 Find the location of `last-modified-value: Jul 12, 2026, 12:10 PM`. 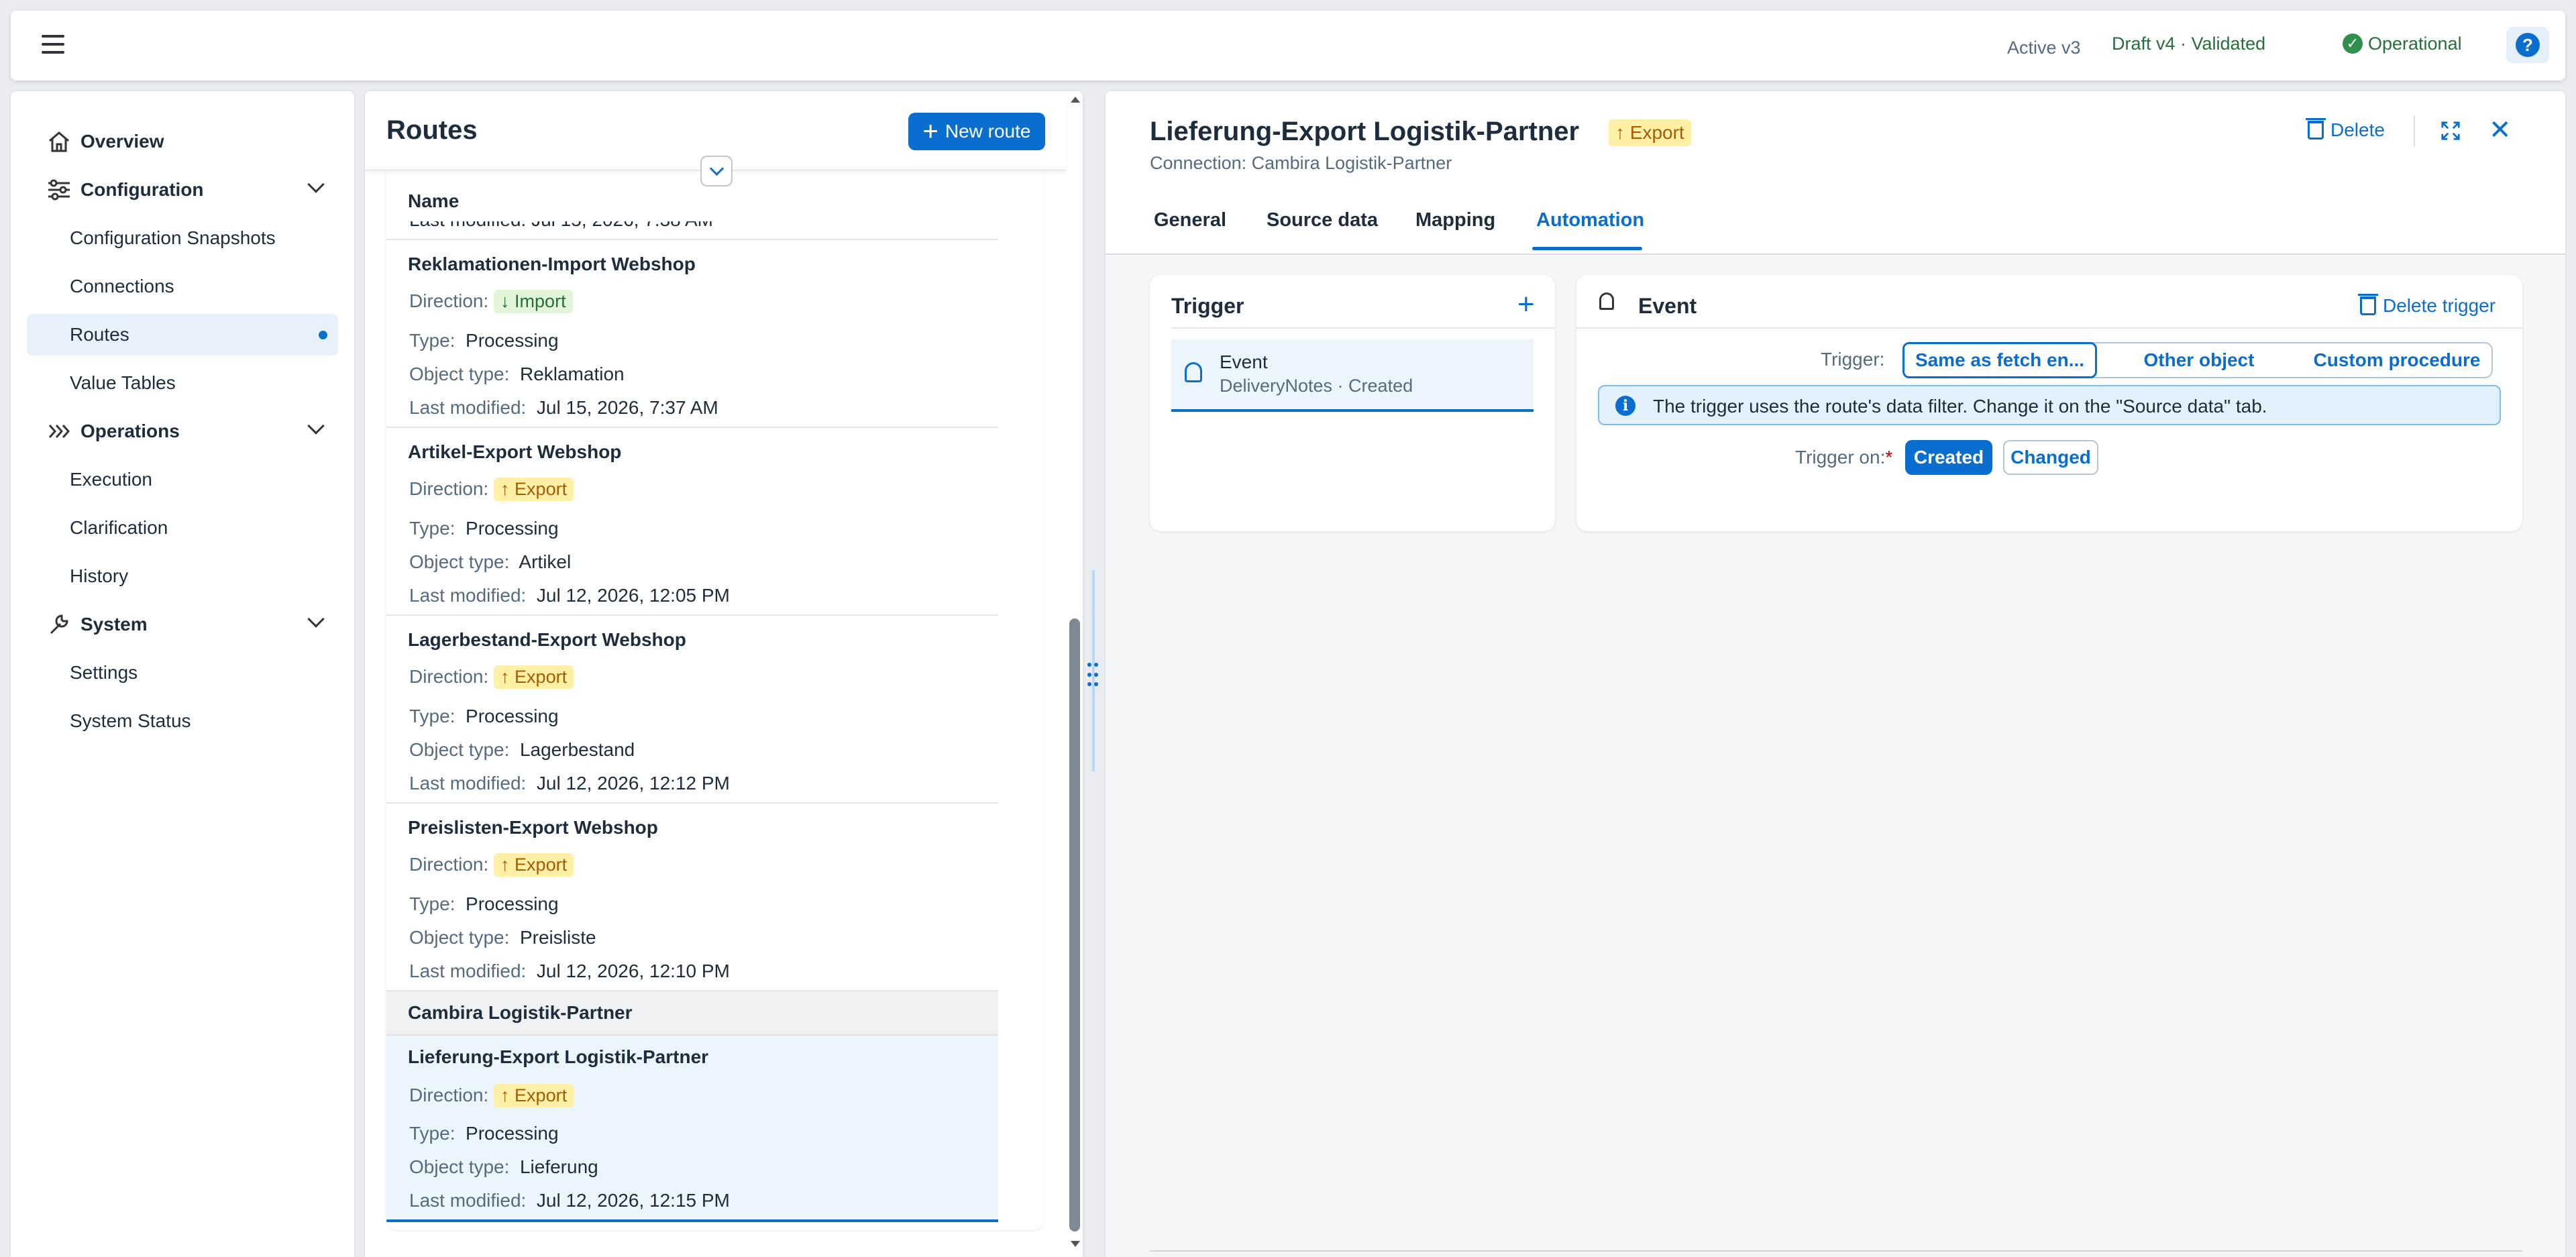

last-modified-value: Jul 12, 2026, 12:10 PM is located at coordinates (633, 971).